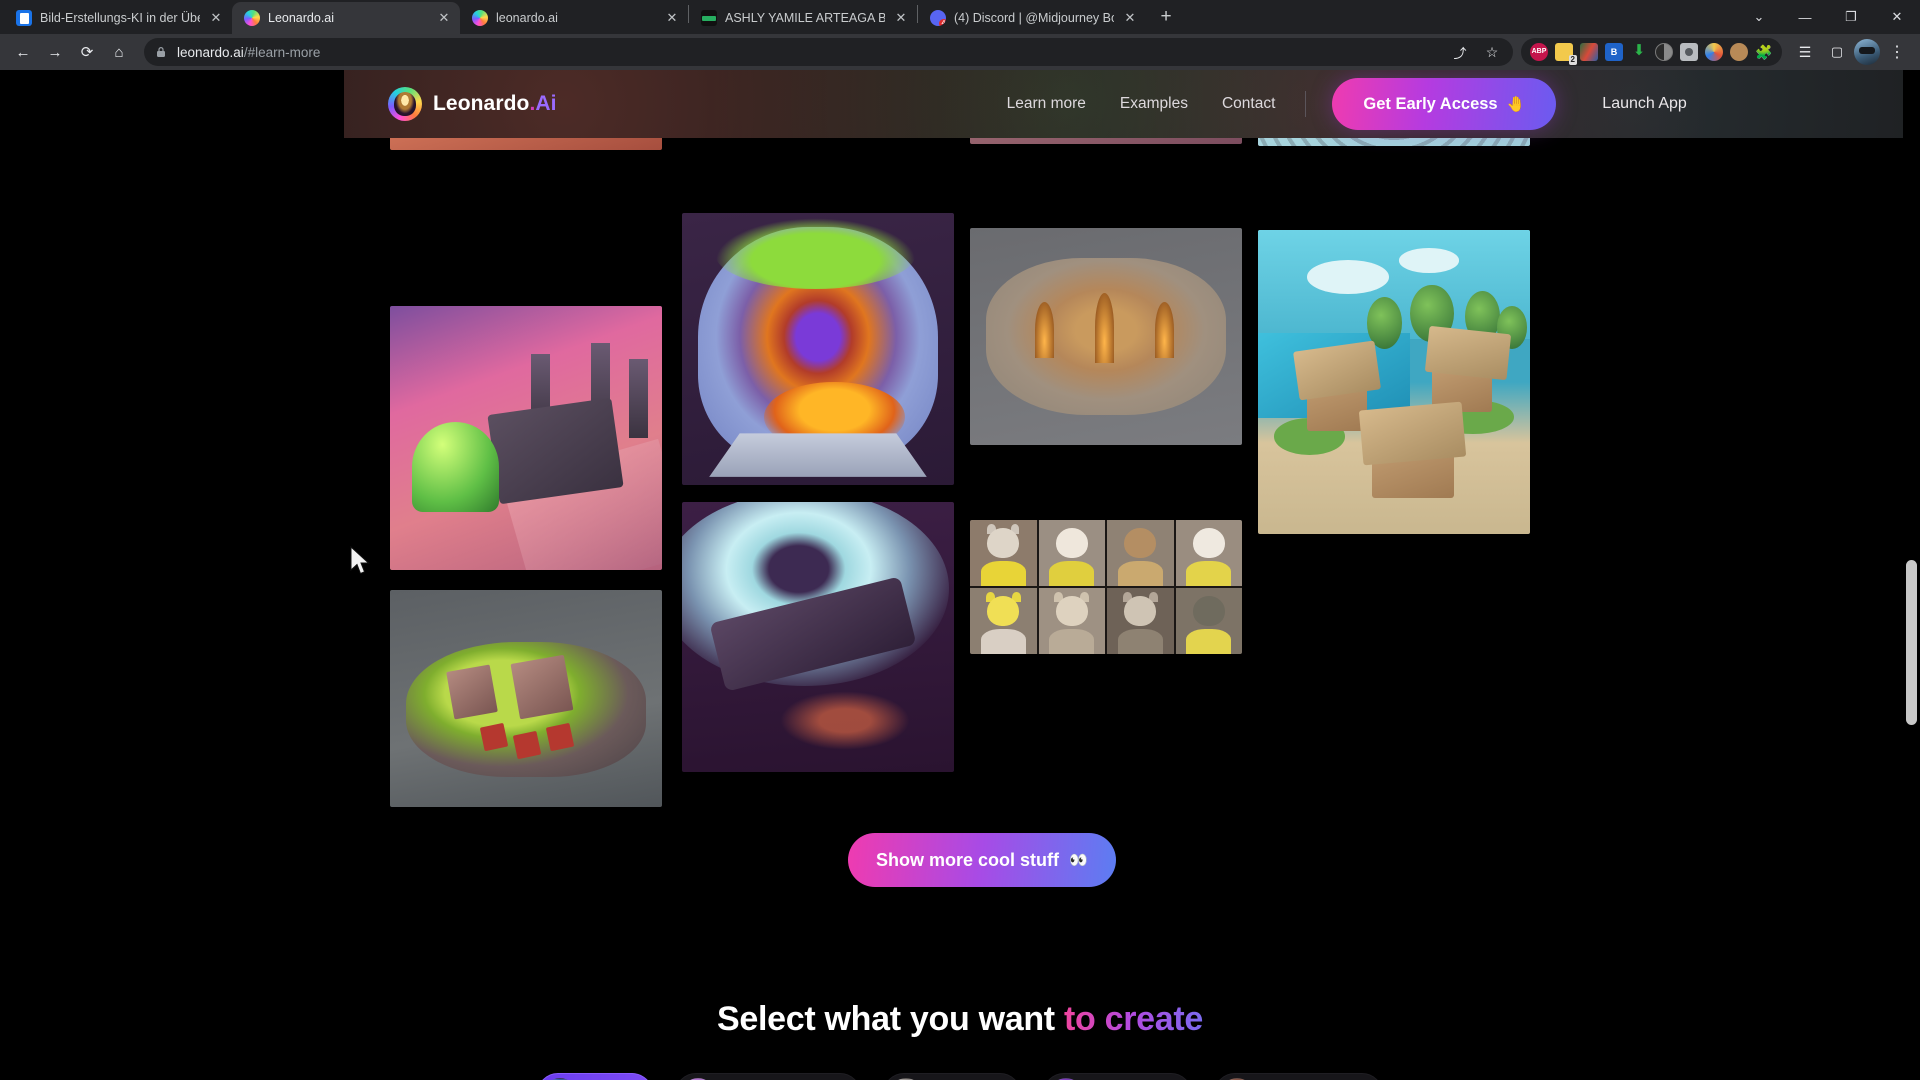  I want to click on crystal-crater-diorama-thumb, so click(818, 349).